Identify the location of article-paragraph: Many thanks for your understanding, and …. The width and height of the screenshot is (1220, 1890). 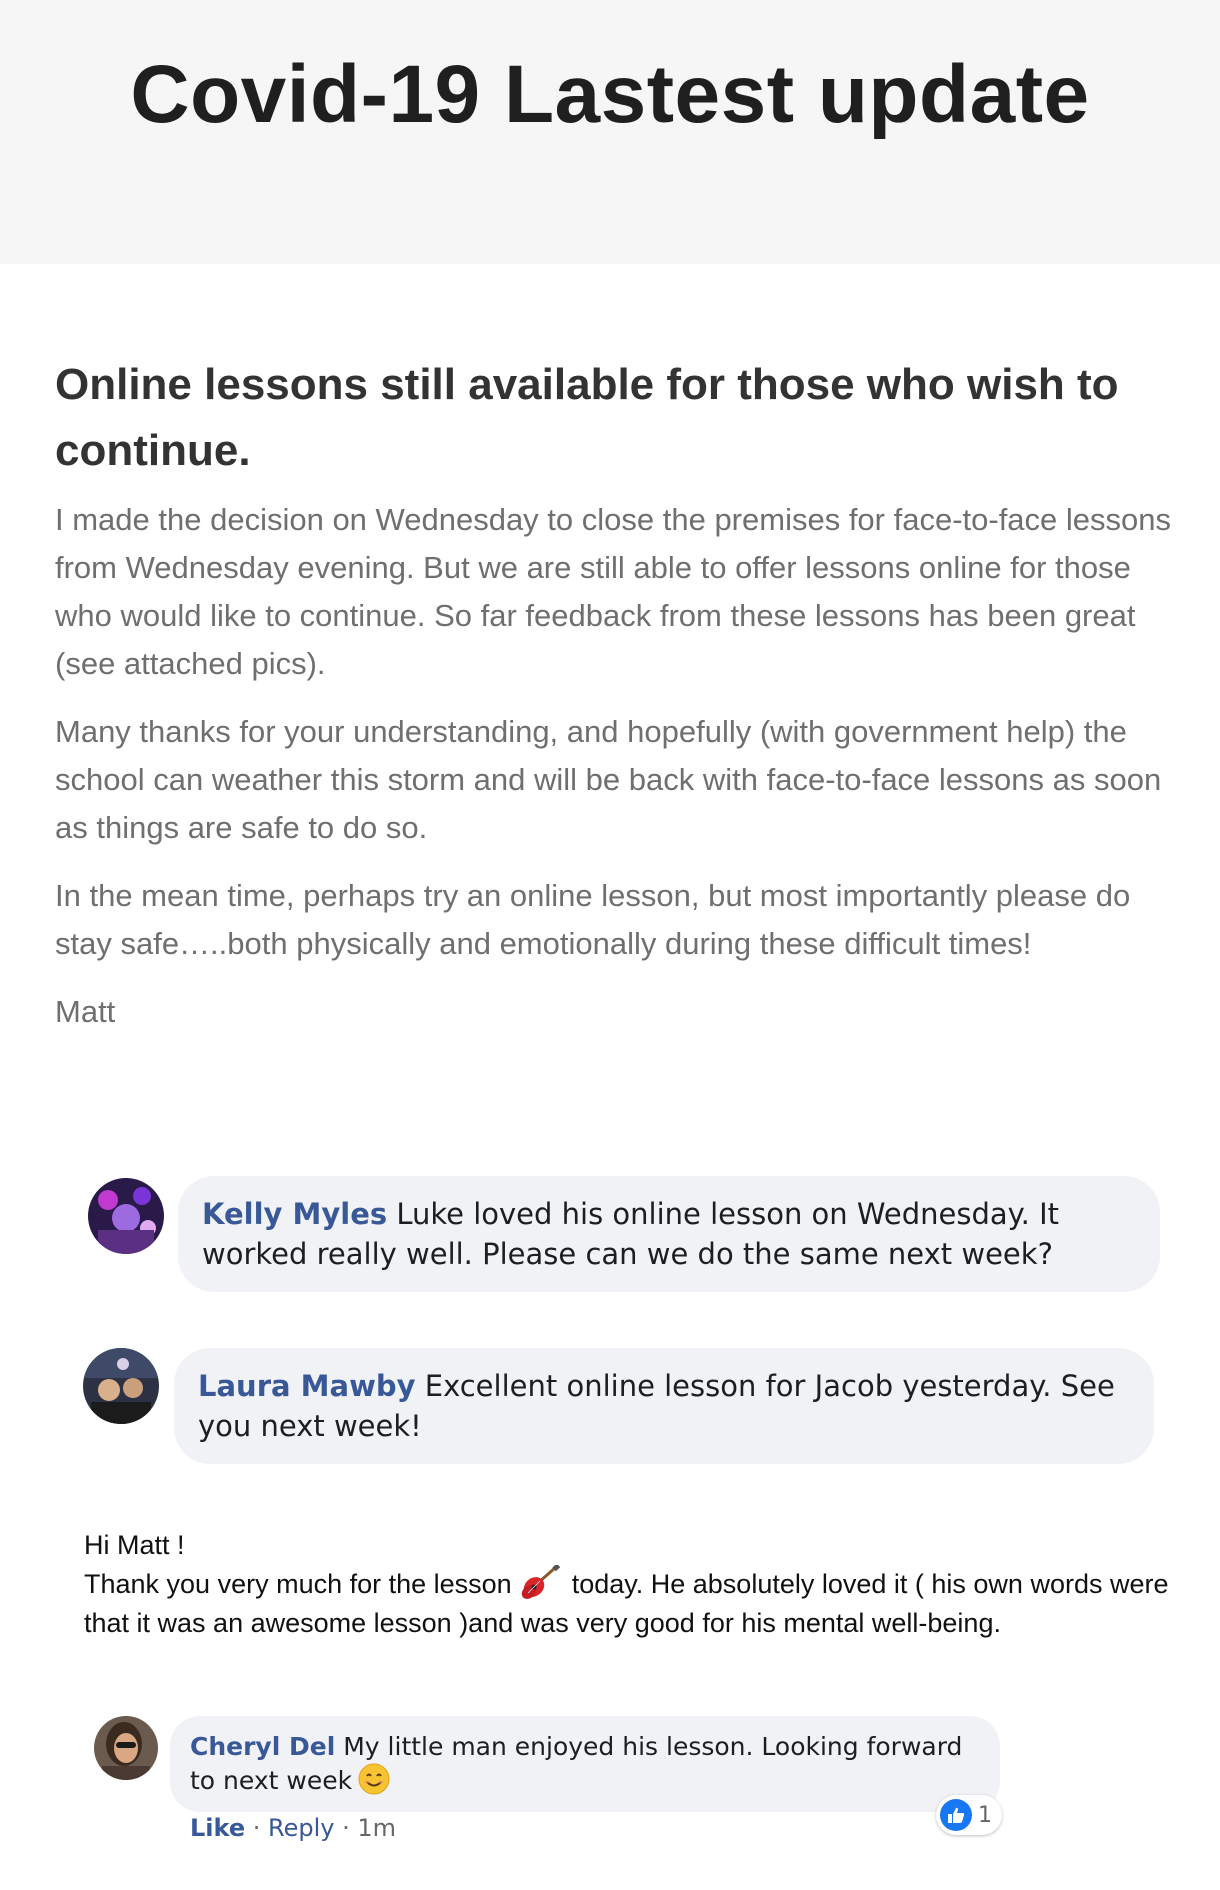
(608, 779).